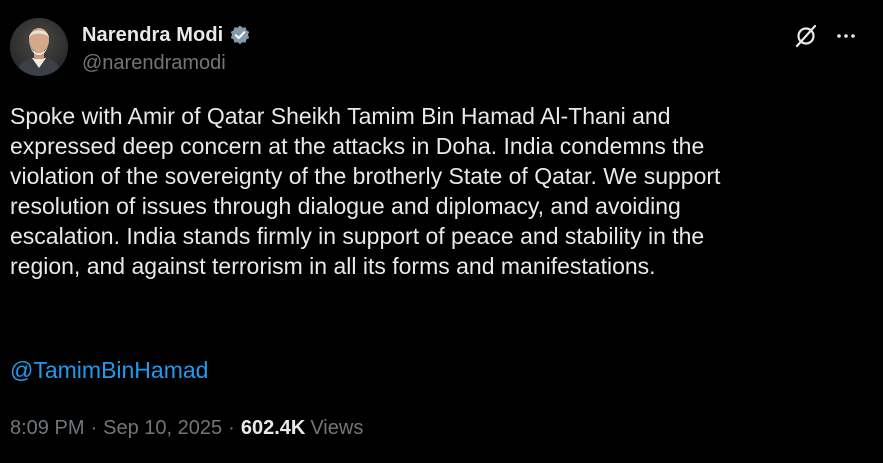 Image resolution: width=883 pixels, height=463 pixels. I want to click on more-icon, so click(846, 36).